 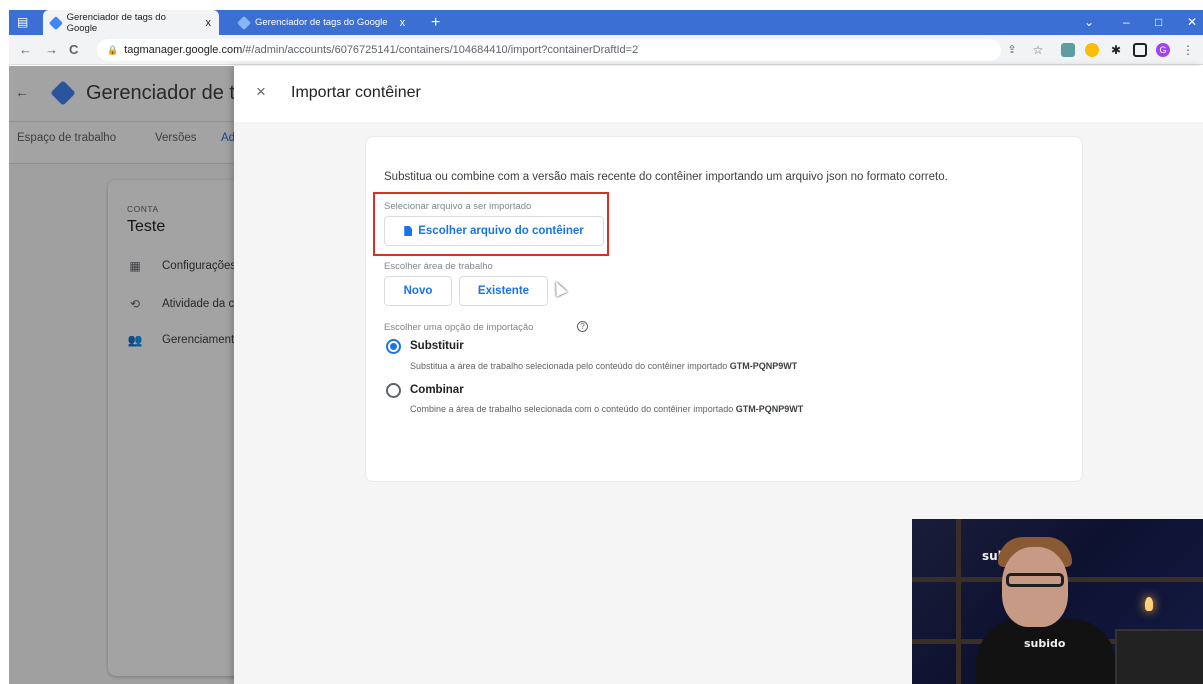 I want to click on new-workspace-button: Novo, so click(x=418, y=291).